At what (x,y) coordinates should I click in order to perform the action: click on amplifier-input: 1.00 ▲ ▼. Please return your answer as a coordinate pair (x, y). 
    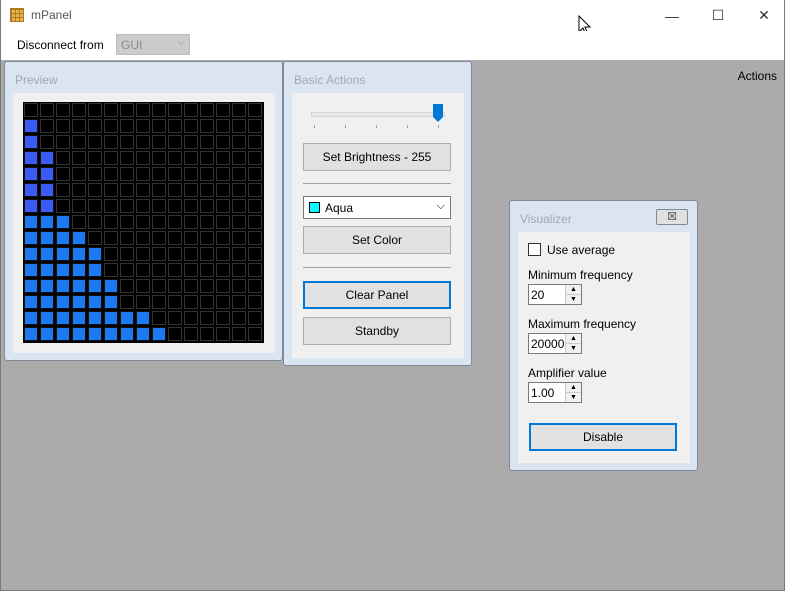
    Looking at the image, I should click on (555, 392).